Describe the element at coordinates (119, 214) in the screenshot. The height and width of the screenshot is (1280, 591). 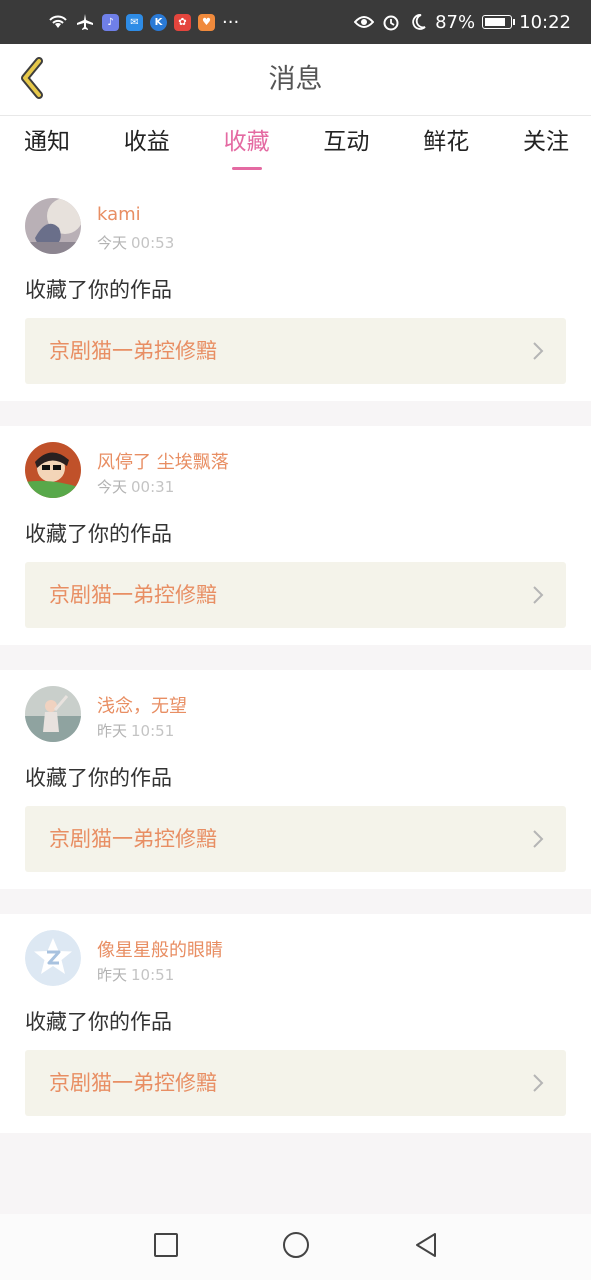
I see `username: kami` at that location.